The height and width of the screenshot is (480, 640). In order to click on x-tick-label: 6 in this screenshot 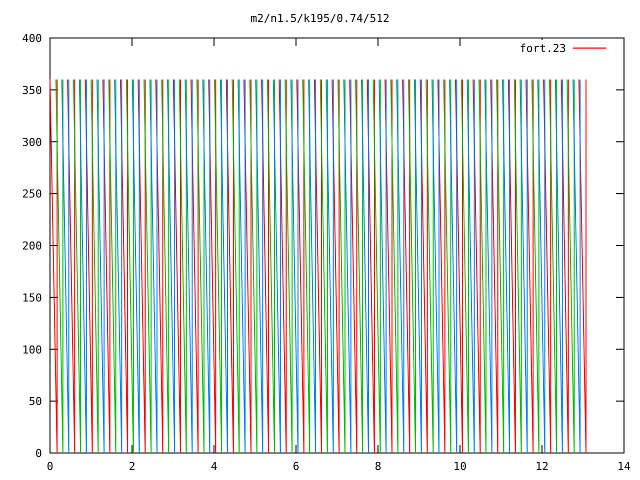, I will do `click(296, 466)`.